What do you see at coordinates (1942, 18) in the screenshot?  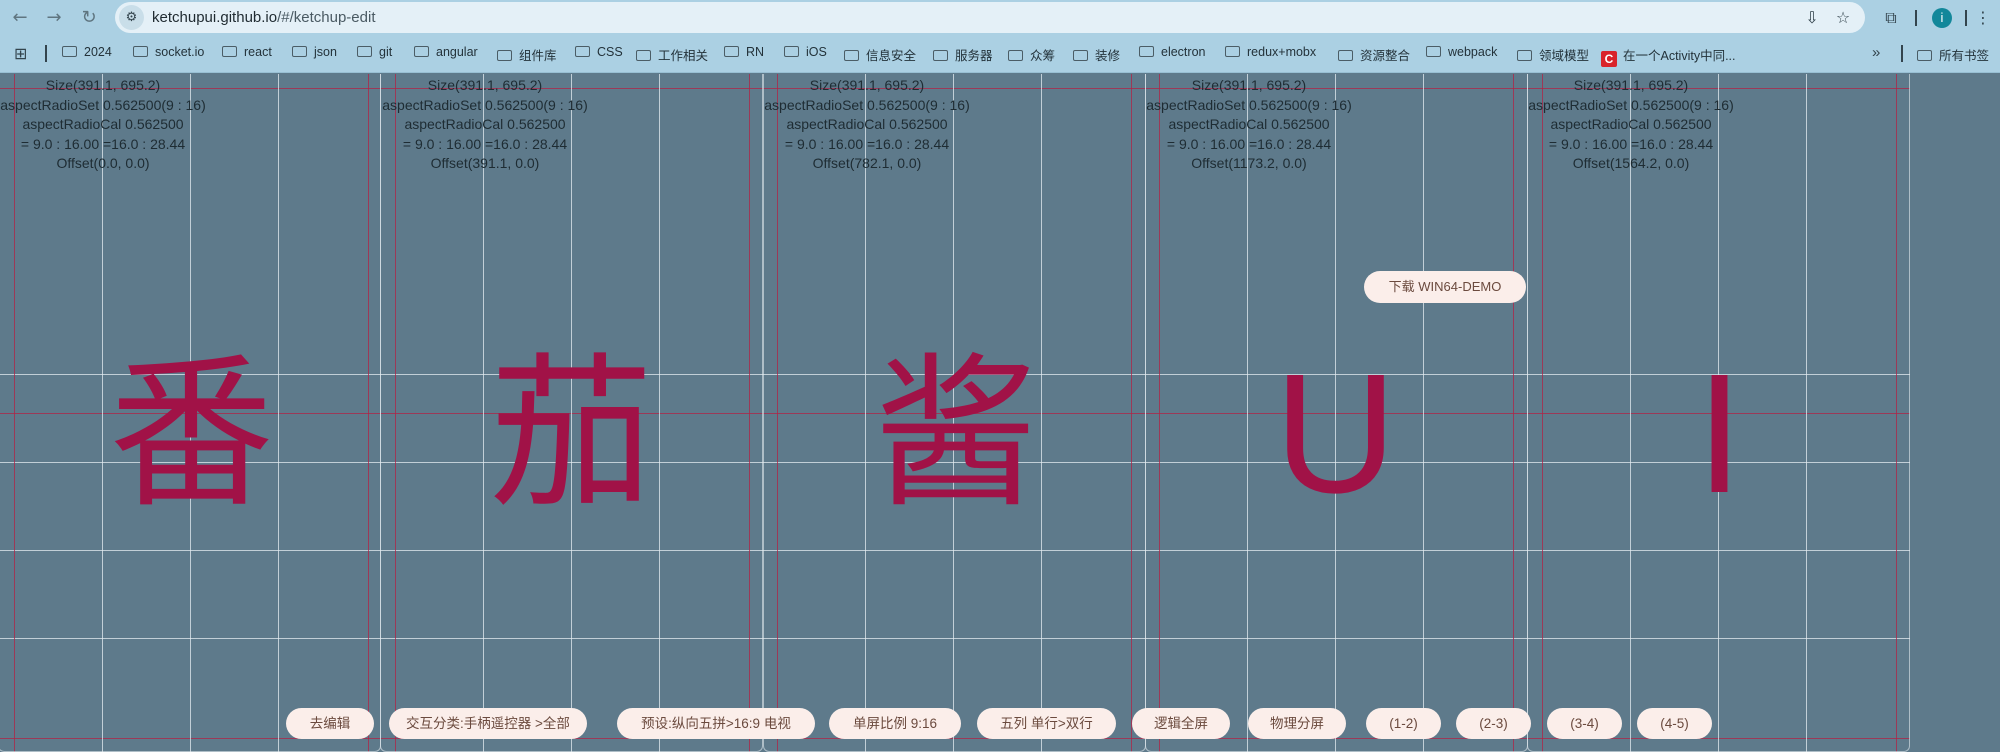 I see `profile-avatar: i` at bounding box center [1942, 18].